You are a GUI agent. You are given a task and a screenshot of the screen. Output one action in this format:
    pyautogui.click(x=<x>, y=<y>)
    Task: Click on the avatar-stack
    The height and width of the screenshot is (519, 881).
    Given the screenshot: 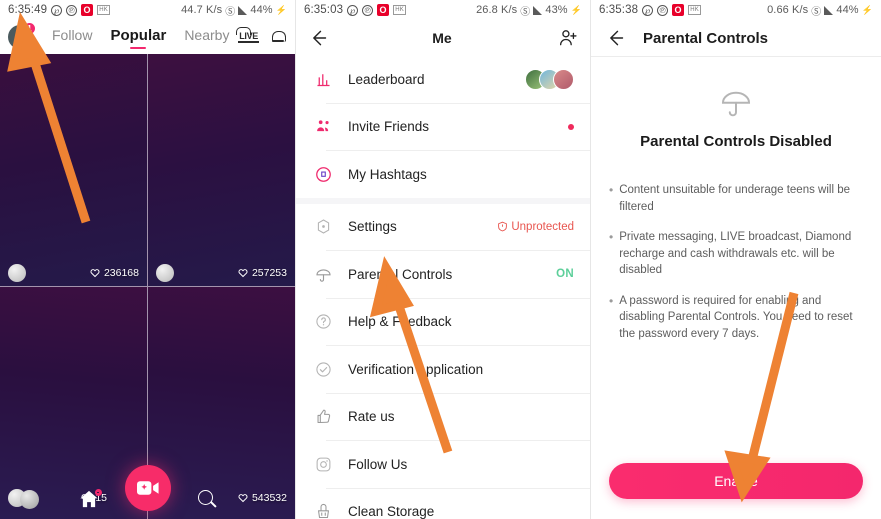 What is the action you would take?
    pyautogui.click(x=549, y=79)
    